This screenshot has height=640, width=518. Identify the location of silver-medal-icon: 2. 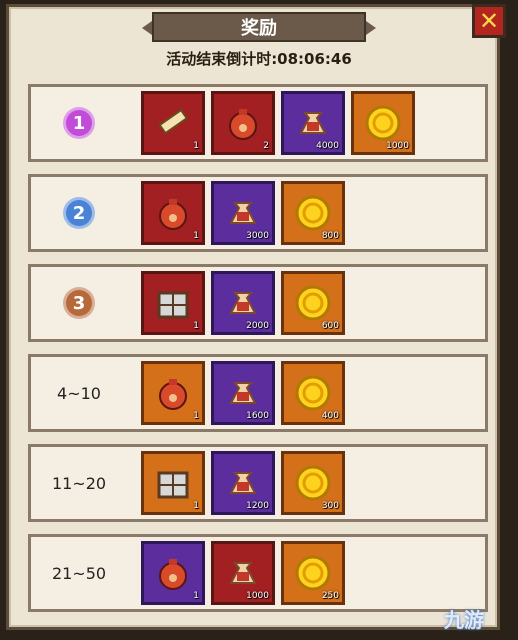
(79, 213).